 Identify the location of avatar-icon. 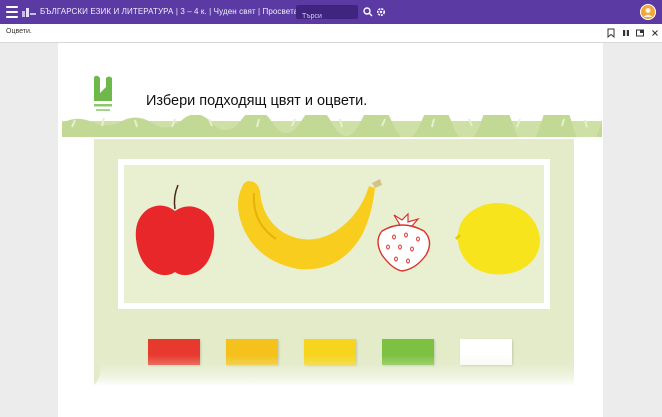
(648, 12).